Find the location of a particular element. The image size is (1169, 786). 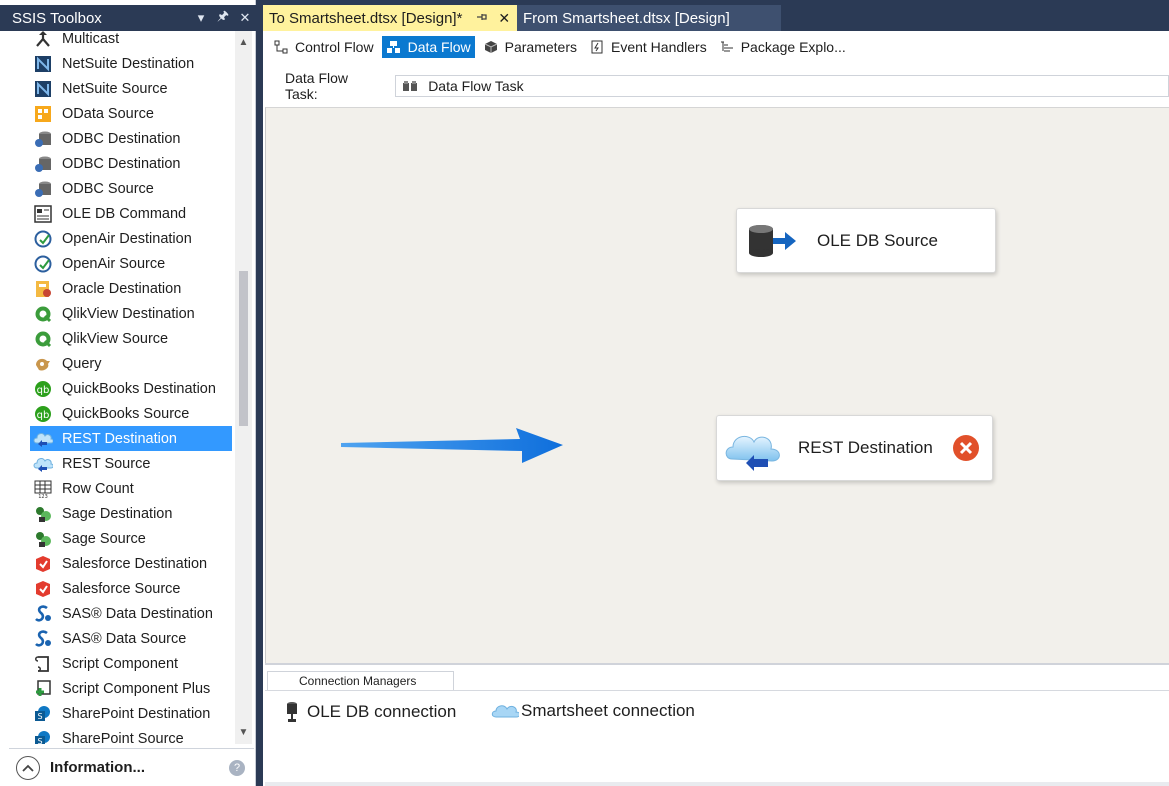

toolbox-item: SAS® Data Source is located at coordinates (131, 638).